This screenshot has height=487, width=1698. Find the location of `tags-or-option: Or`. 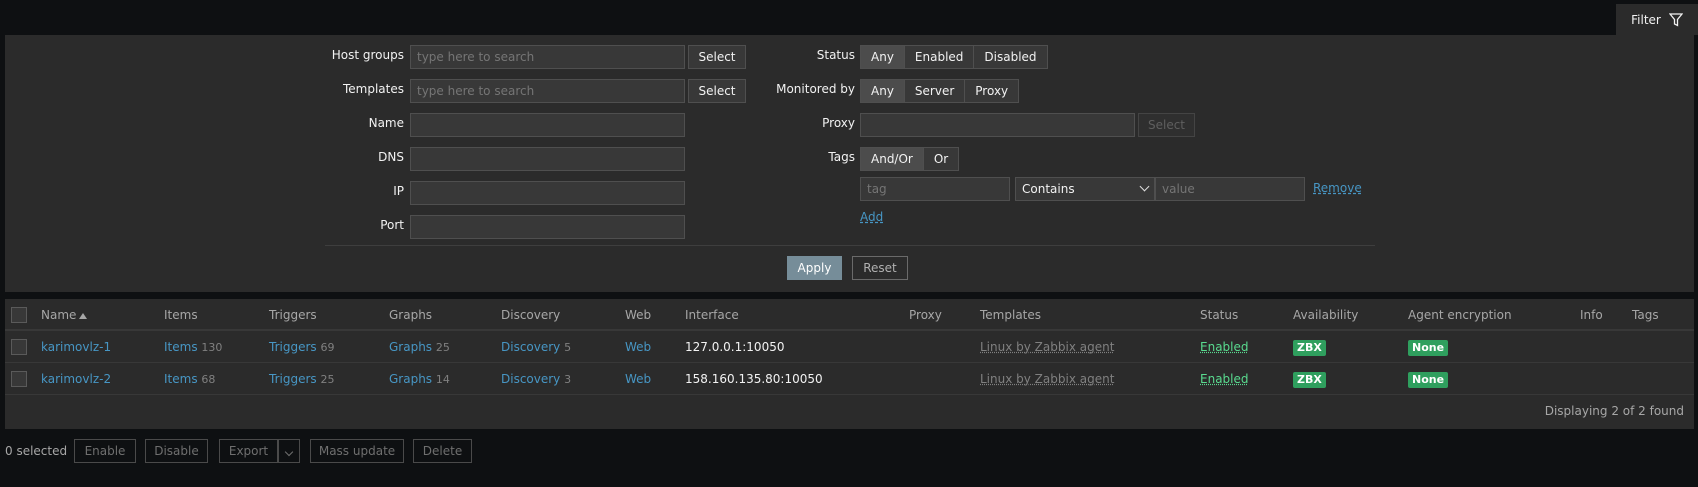

tags-or-option: Or is located at coordinates (940, 159).